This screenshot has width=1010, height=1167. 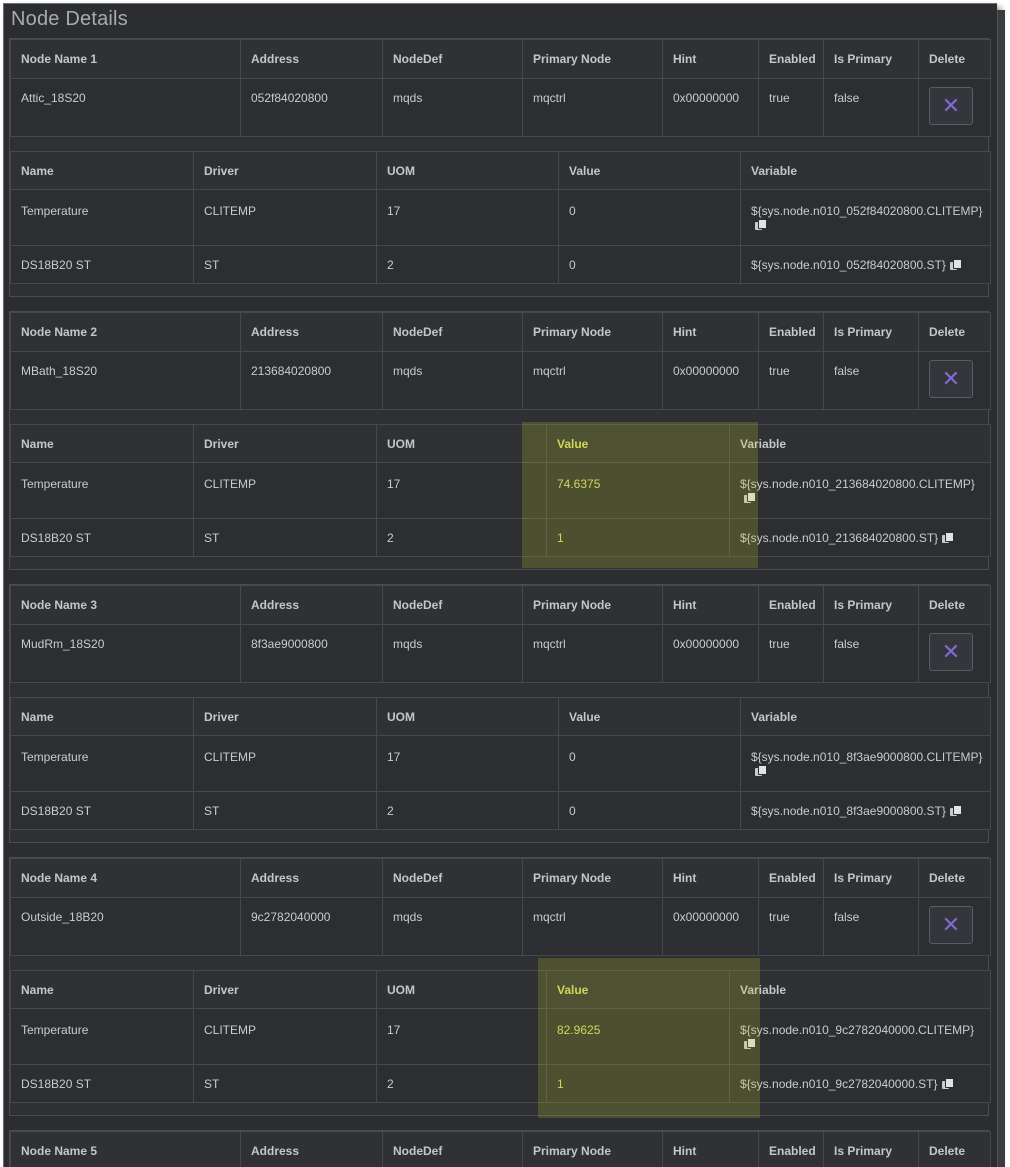 I want to click on driver-variable-cell: ${sys.node.n010_8f3ae9000800.ST}, so click(x=865, y=810).